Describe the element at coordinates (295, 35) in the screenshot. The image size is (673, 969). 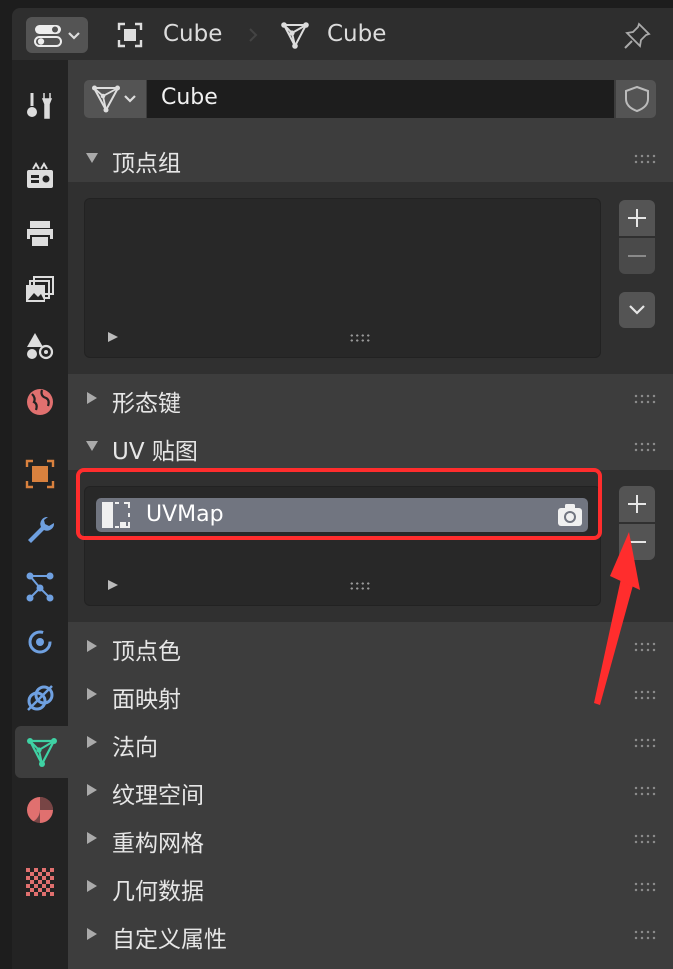
I see `mesh-data-icon` at that location.